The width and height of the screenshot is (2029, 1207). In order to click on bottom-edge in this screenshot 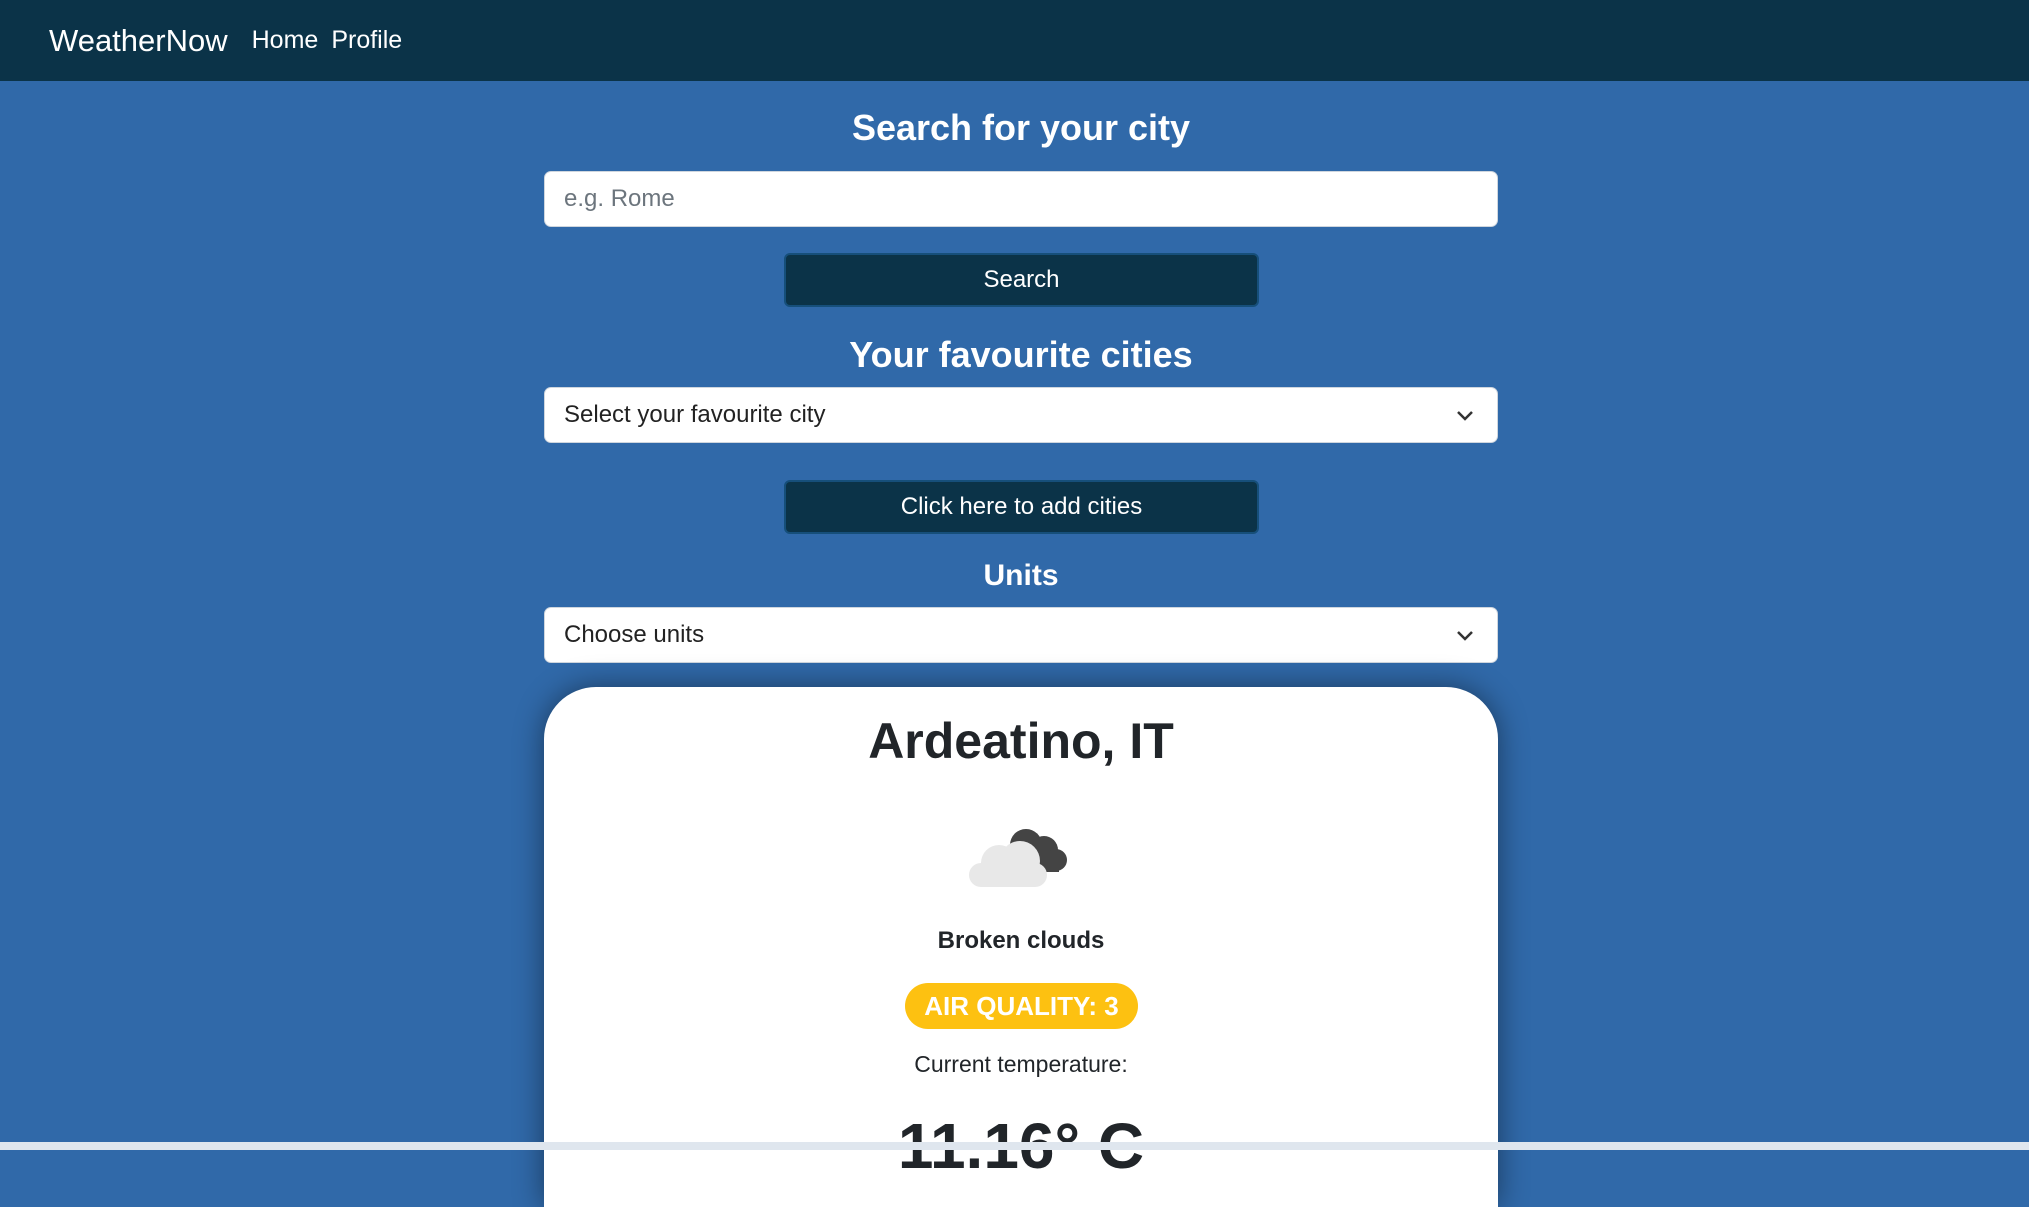, I will do `click(1014, 1146)`.